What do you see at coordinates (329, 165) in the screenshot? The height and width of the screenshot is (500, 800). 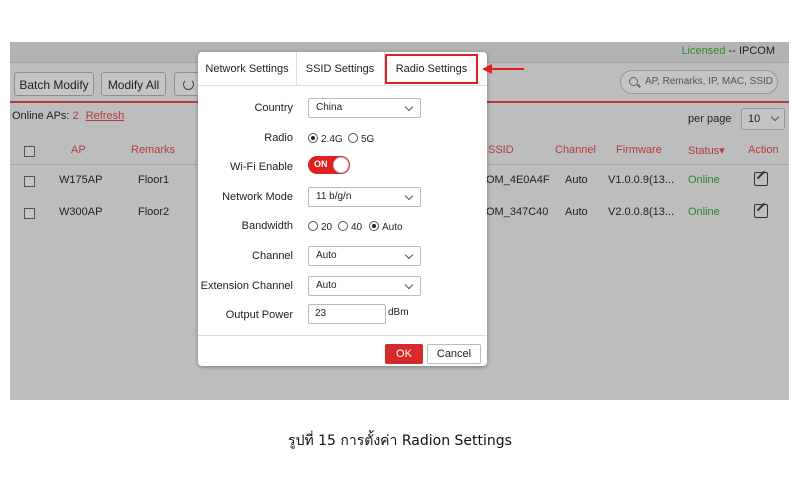 I see `wifi-enable-toggle: ON` at bounding box center [329, 165].